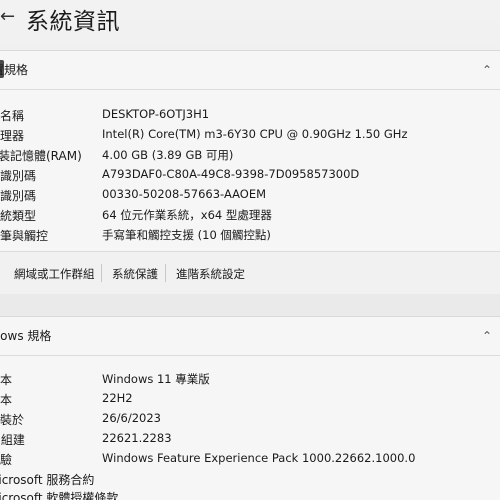  What do you see at coordinates (117, 398) in the screenshot?
I see `spec-value: 22H2` at bounding box center [117, 398].